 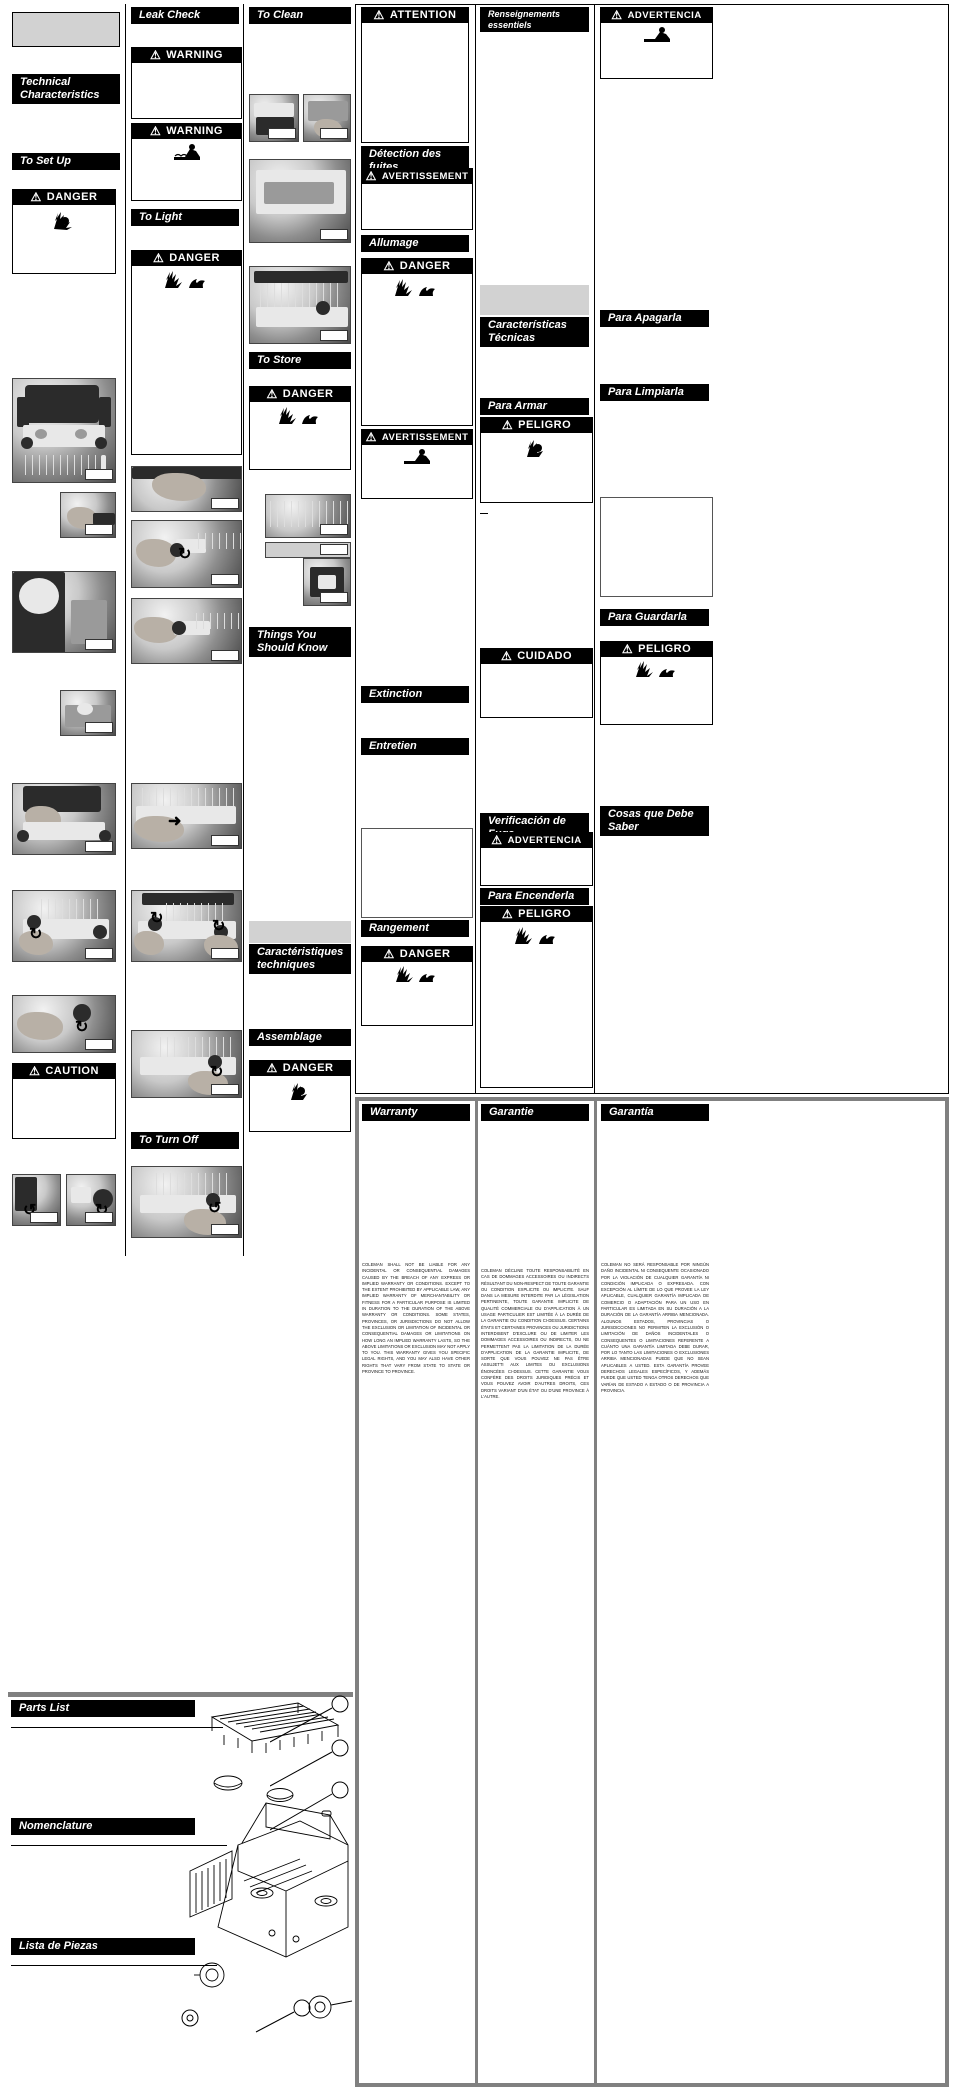 I want to click on photo-rotate-both-knobs: ↻ ↻, so click(x=186, y=926).